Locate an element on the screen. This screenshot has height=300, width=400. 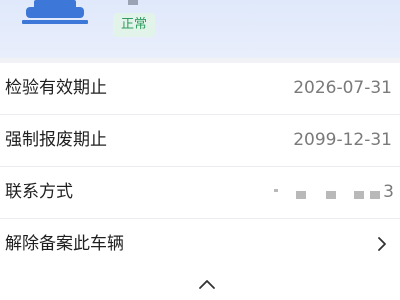
status-badge: 正常 is located at coordinates (134, 25).